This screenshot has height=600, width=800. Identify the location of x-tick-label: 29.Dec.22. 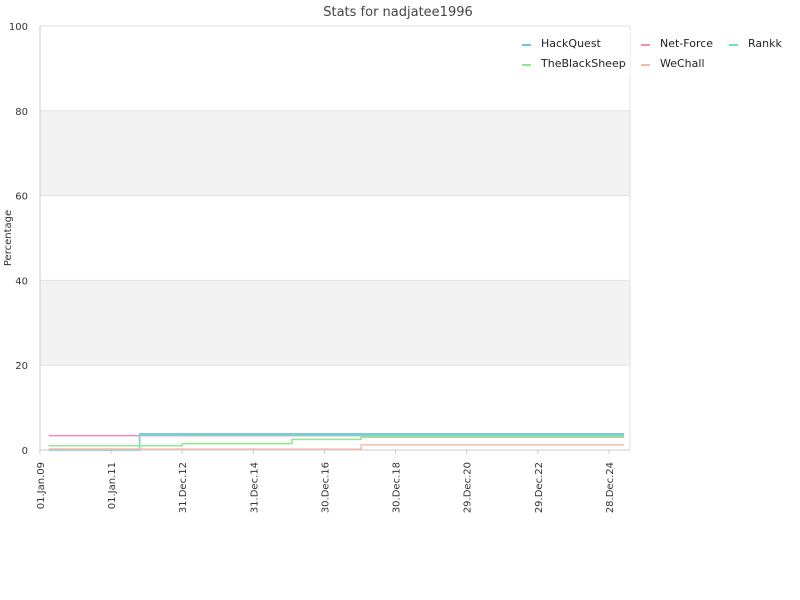
(539, 487).